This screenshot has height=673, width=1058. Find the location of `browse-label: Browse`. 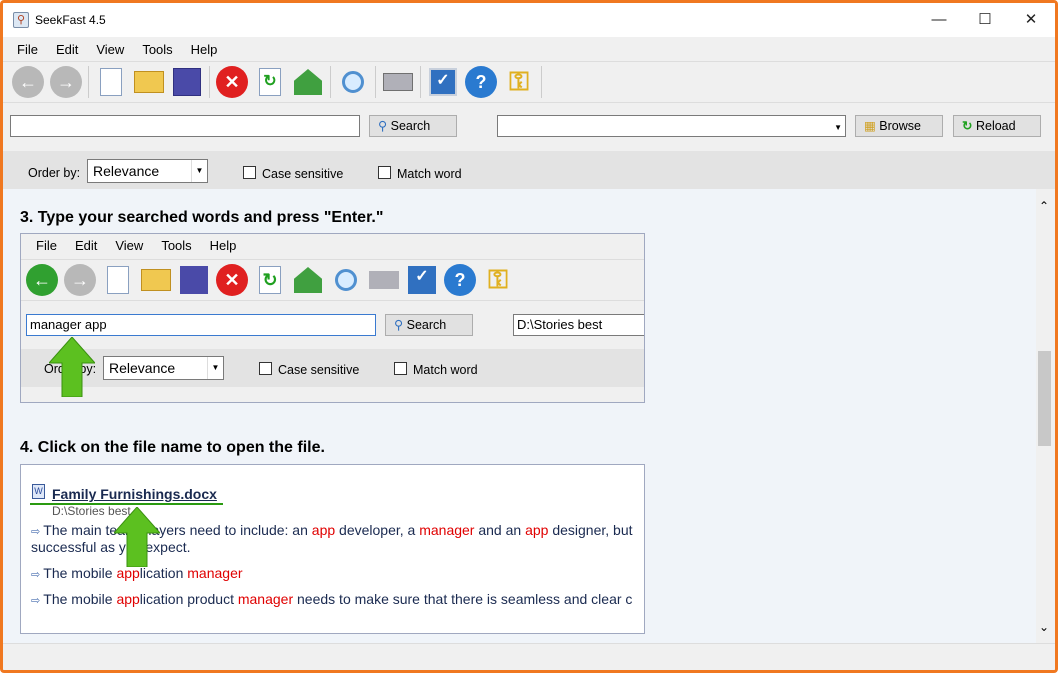

browse-label: Browse is located at coordinates (900, 126).